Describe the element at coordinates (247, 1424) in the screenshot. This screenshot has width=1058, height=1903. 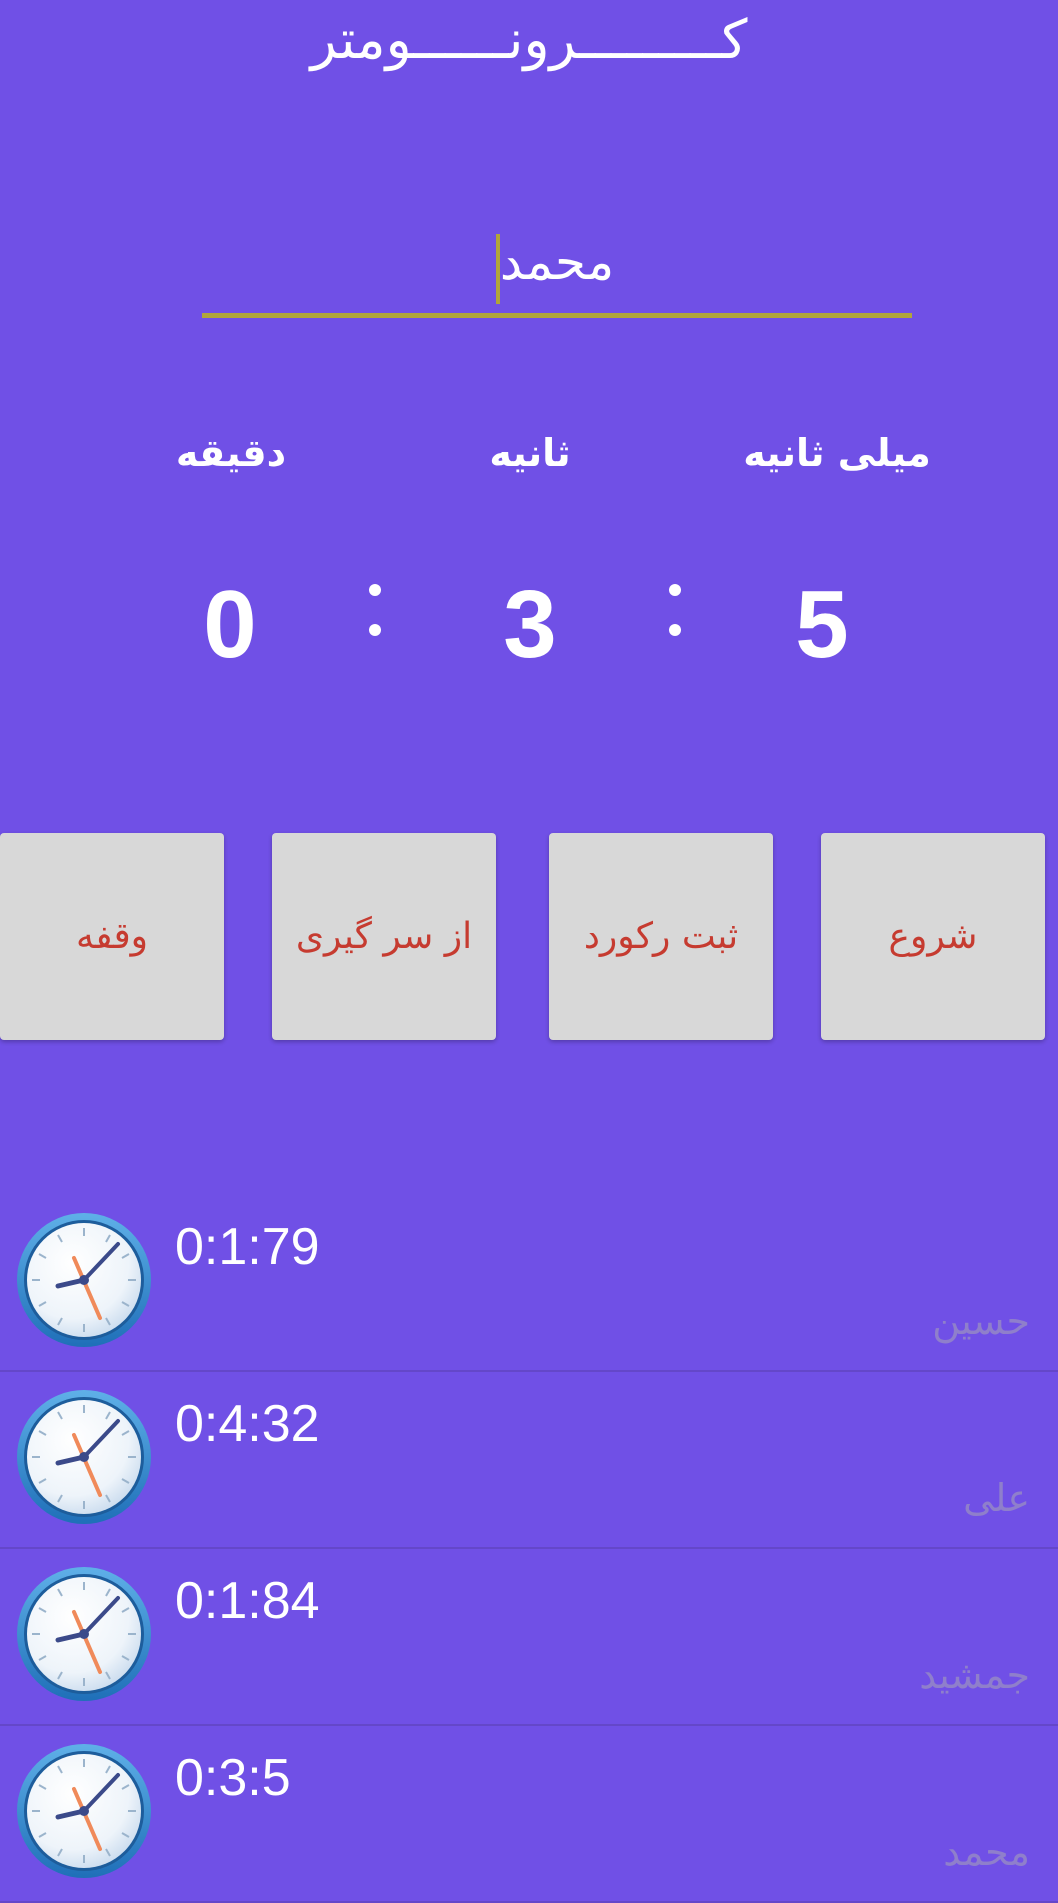
I see `record-time: 0:4:32` at that location.